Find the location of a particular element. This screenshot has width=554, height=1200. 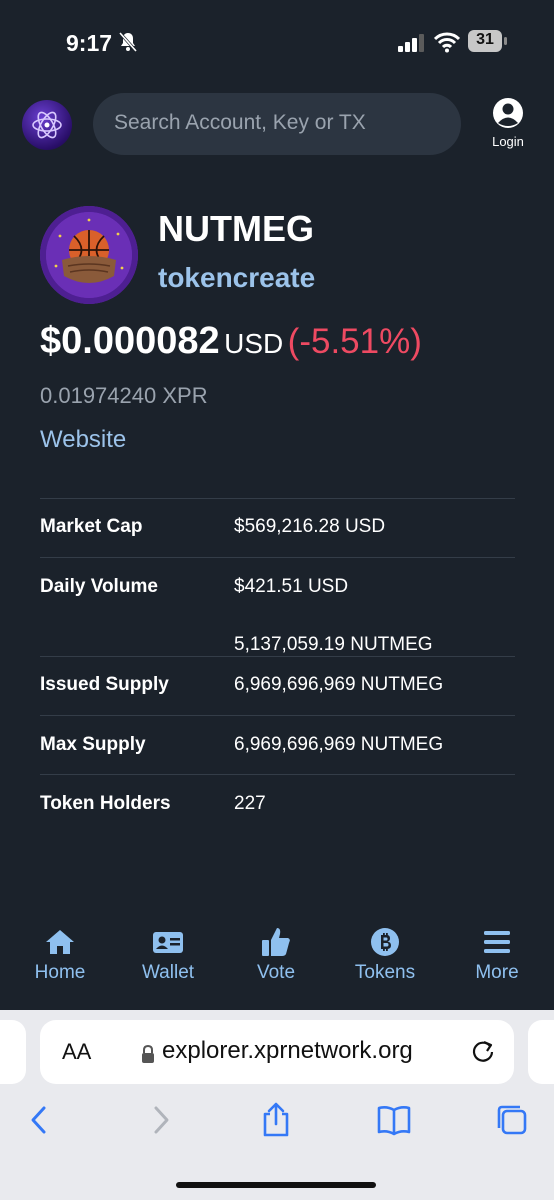

nav-more: More is located at coordinates (497, 955).